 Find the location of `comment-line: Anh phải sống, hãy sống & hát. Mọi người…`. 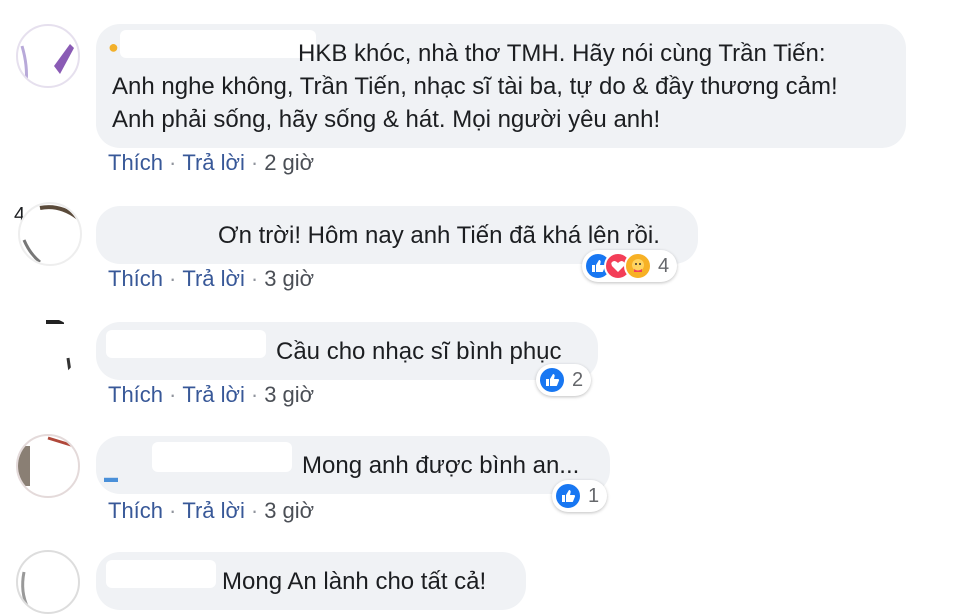

comment-line: Anh phải sống, hãy sống & hát. Mọi người… is located at coordinates (386, 119).